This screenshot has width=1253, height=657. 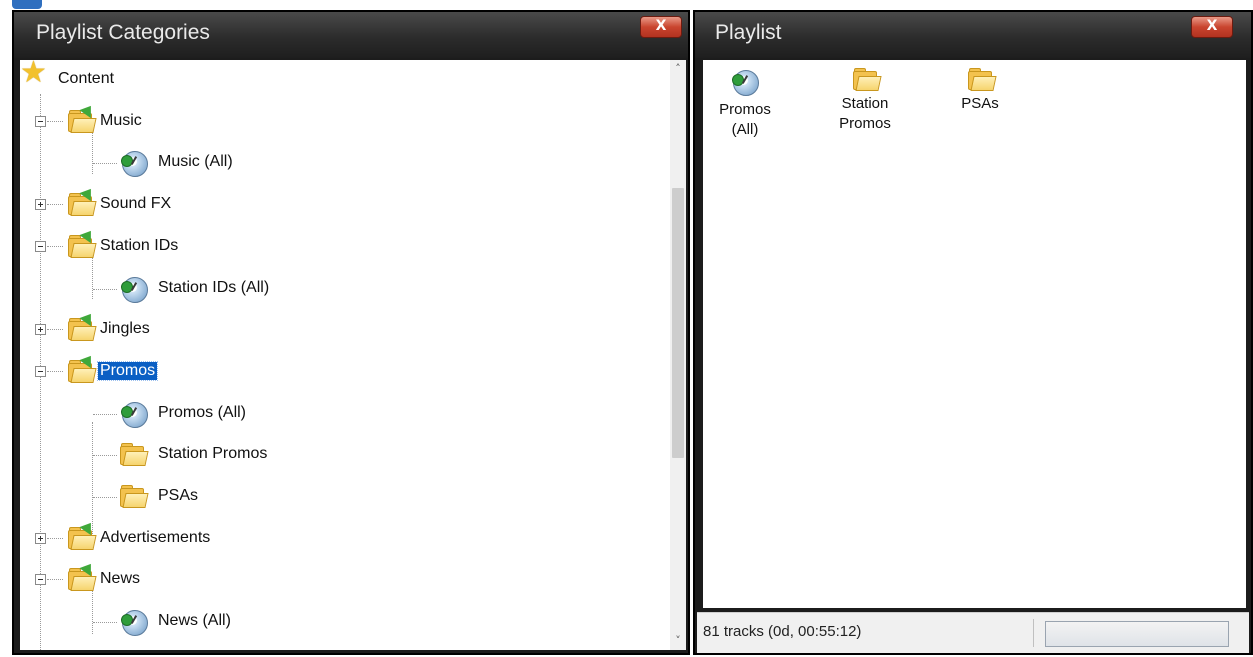 I want to click on tree-item: Music (All), so click(x=340, y=162).